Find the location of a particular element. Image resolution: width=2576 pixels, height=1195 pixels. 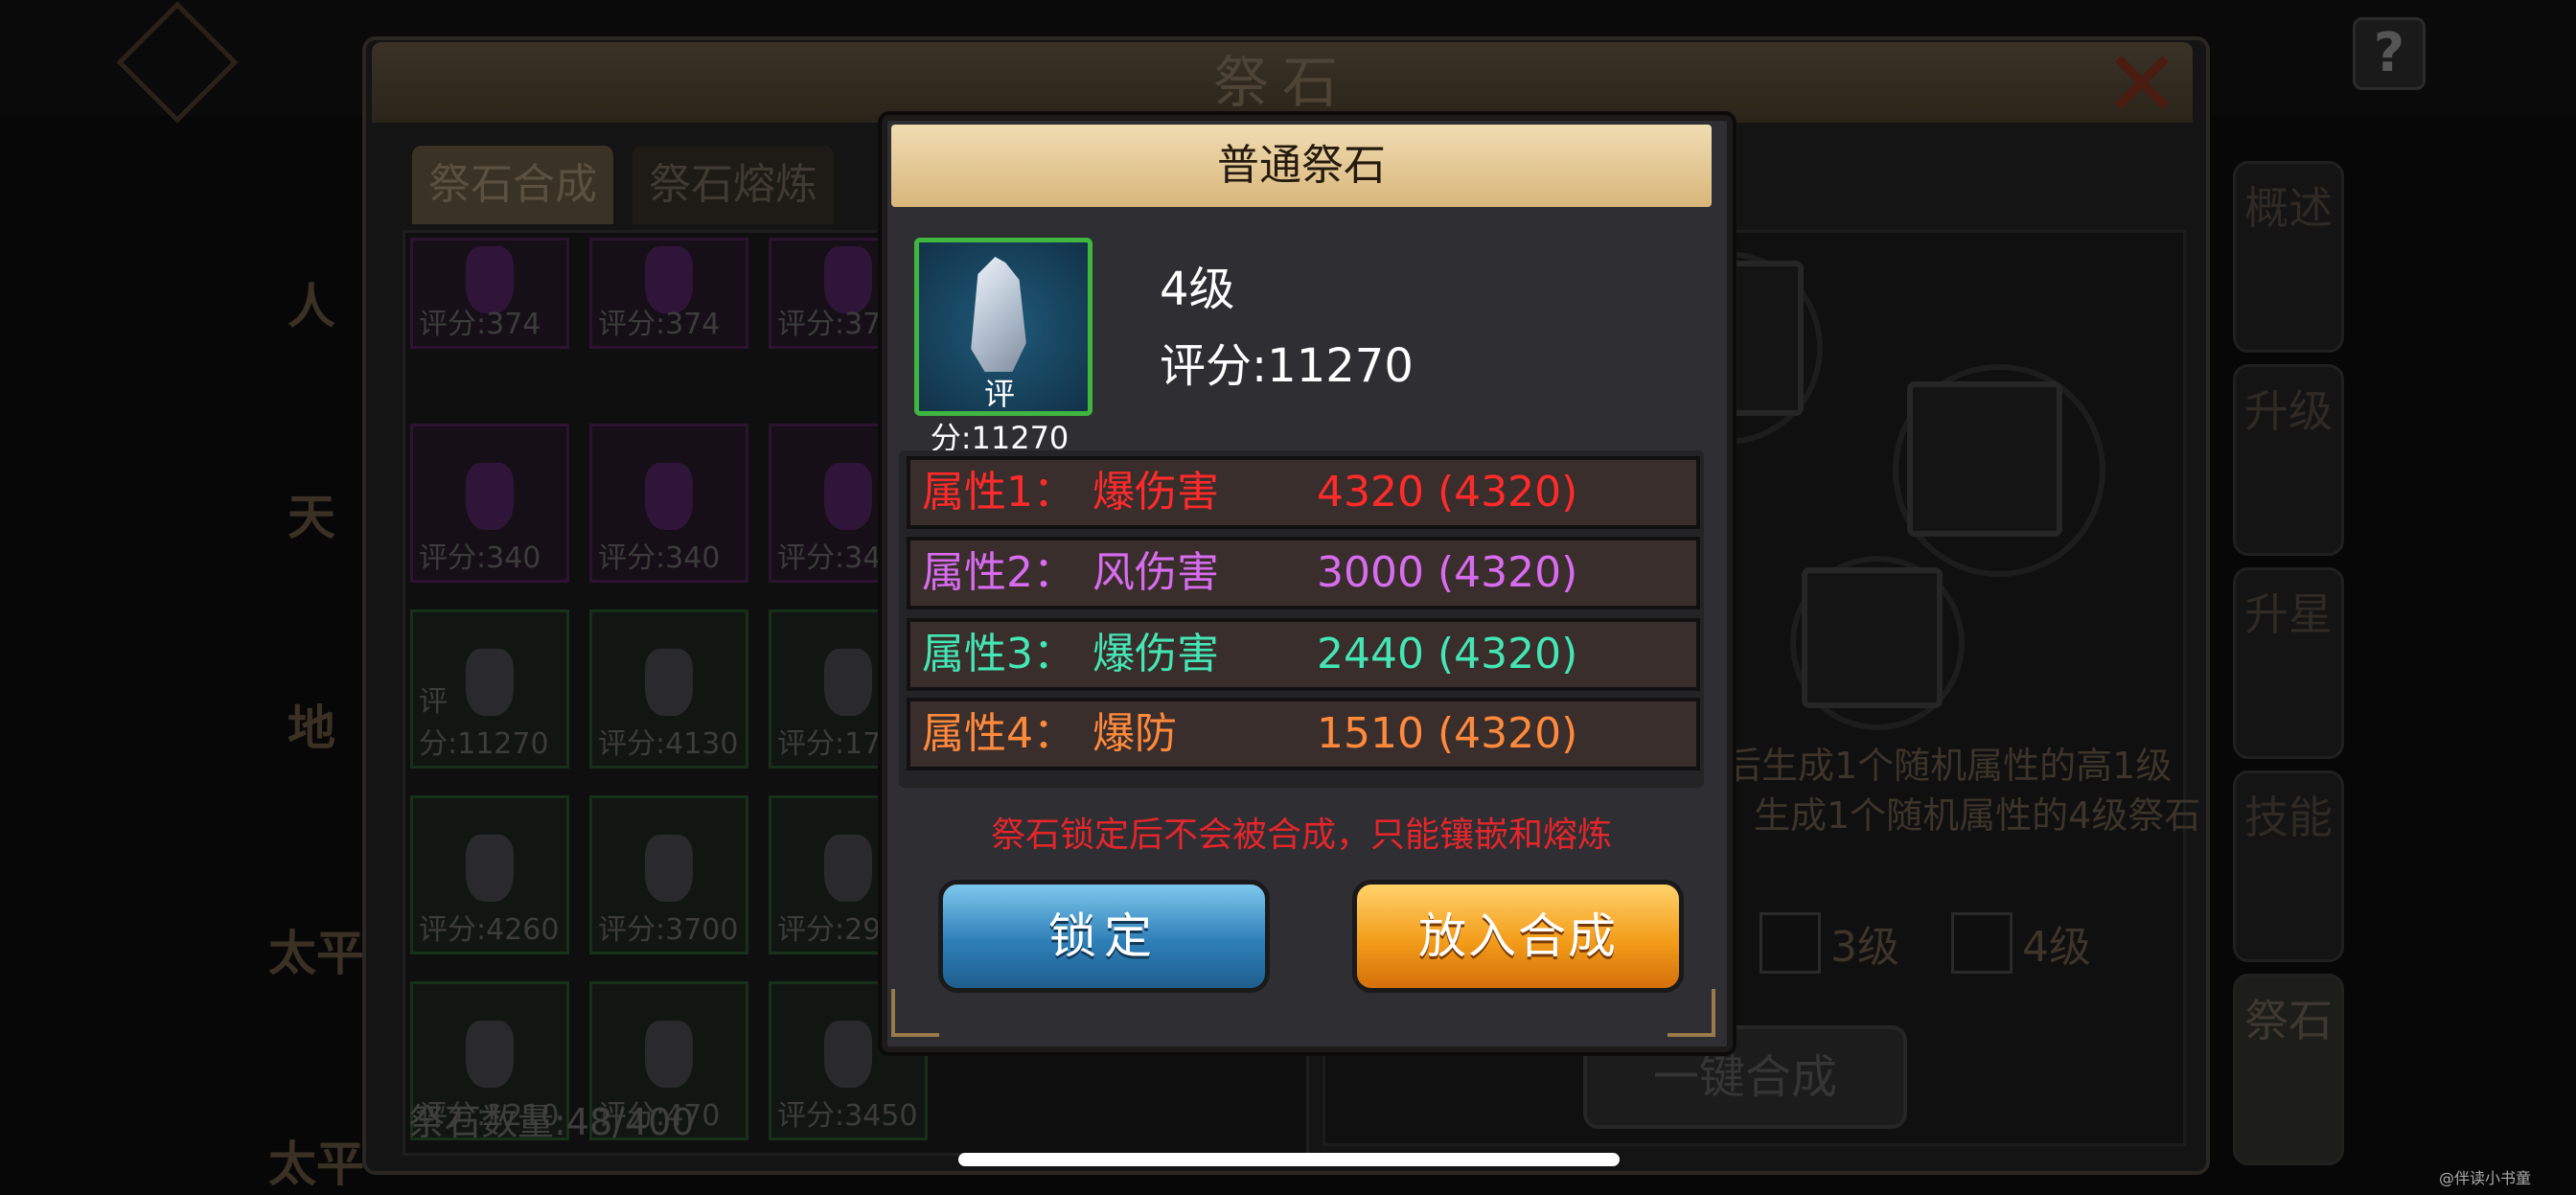

put-into-synthesis-button: 放入合成 is located at coordinates (1518, 936).